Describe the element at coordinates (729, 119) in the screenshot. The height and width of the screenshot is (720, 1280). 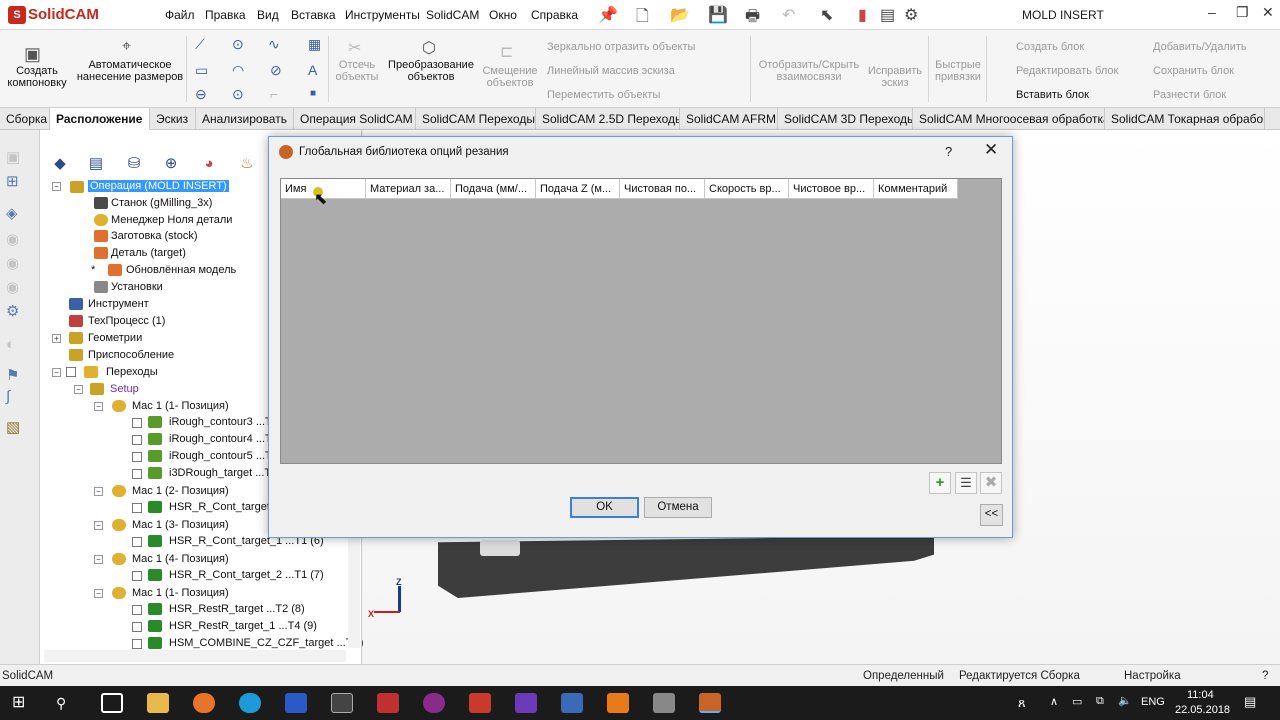
I see `tab-solidcam-afrm: SolidCAM AFRM` at that location.